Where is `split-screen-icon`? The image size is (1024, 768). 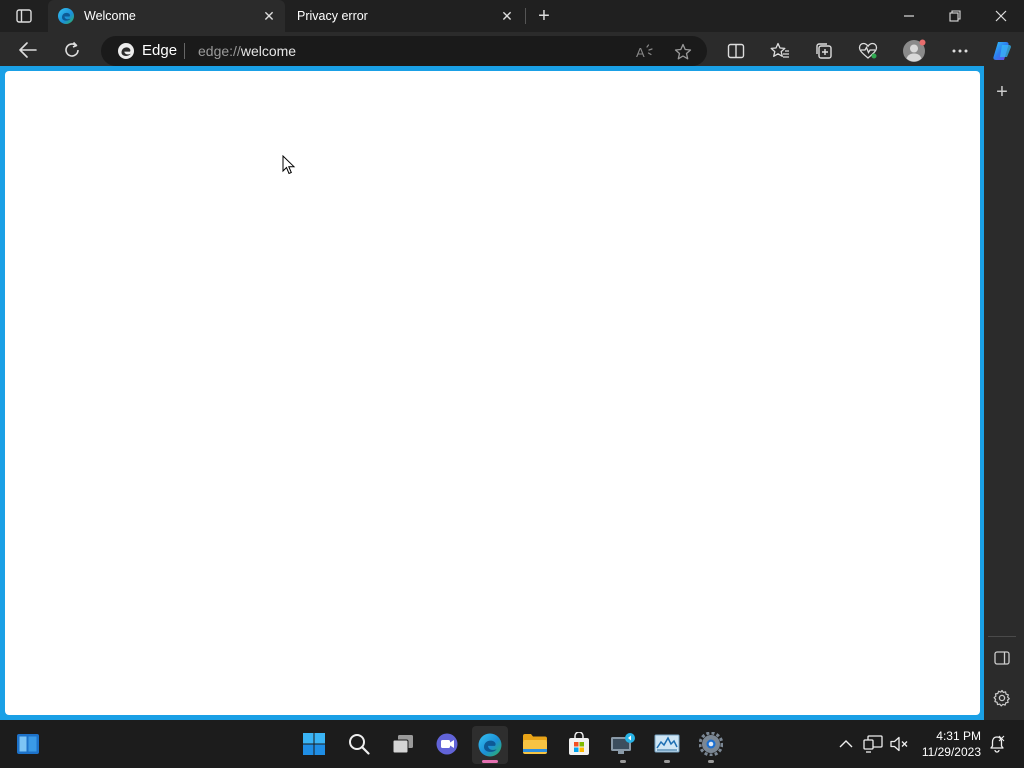 split-screen-icon is located at coordinates (736, 51).